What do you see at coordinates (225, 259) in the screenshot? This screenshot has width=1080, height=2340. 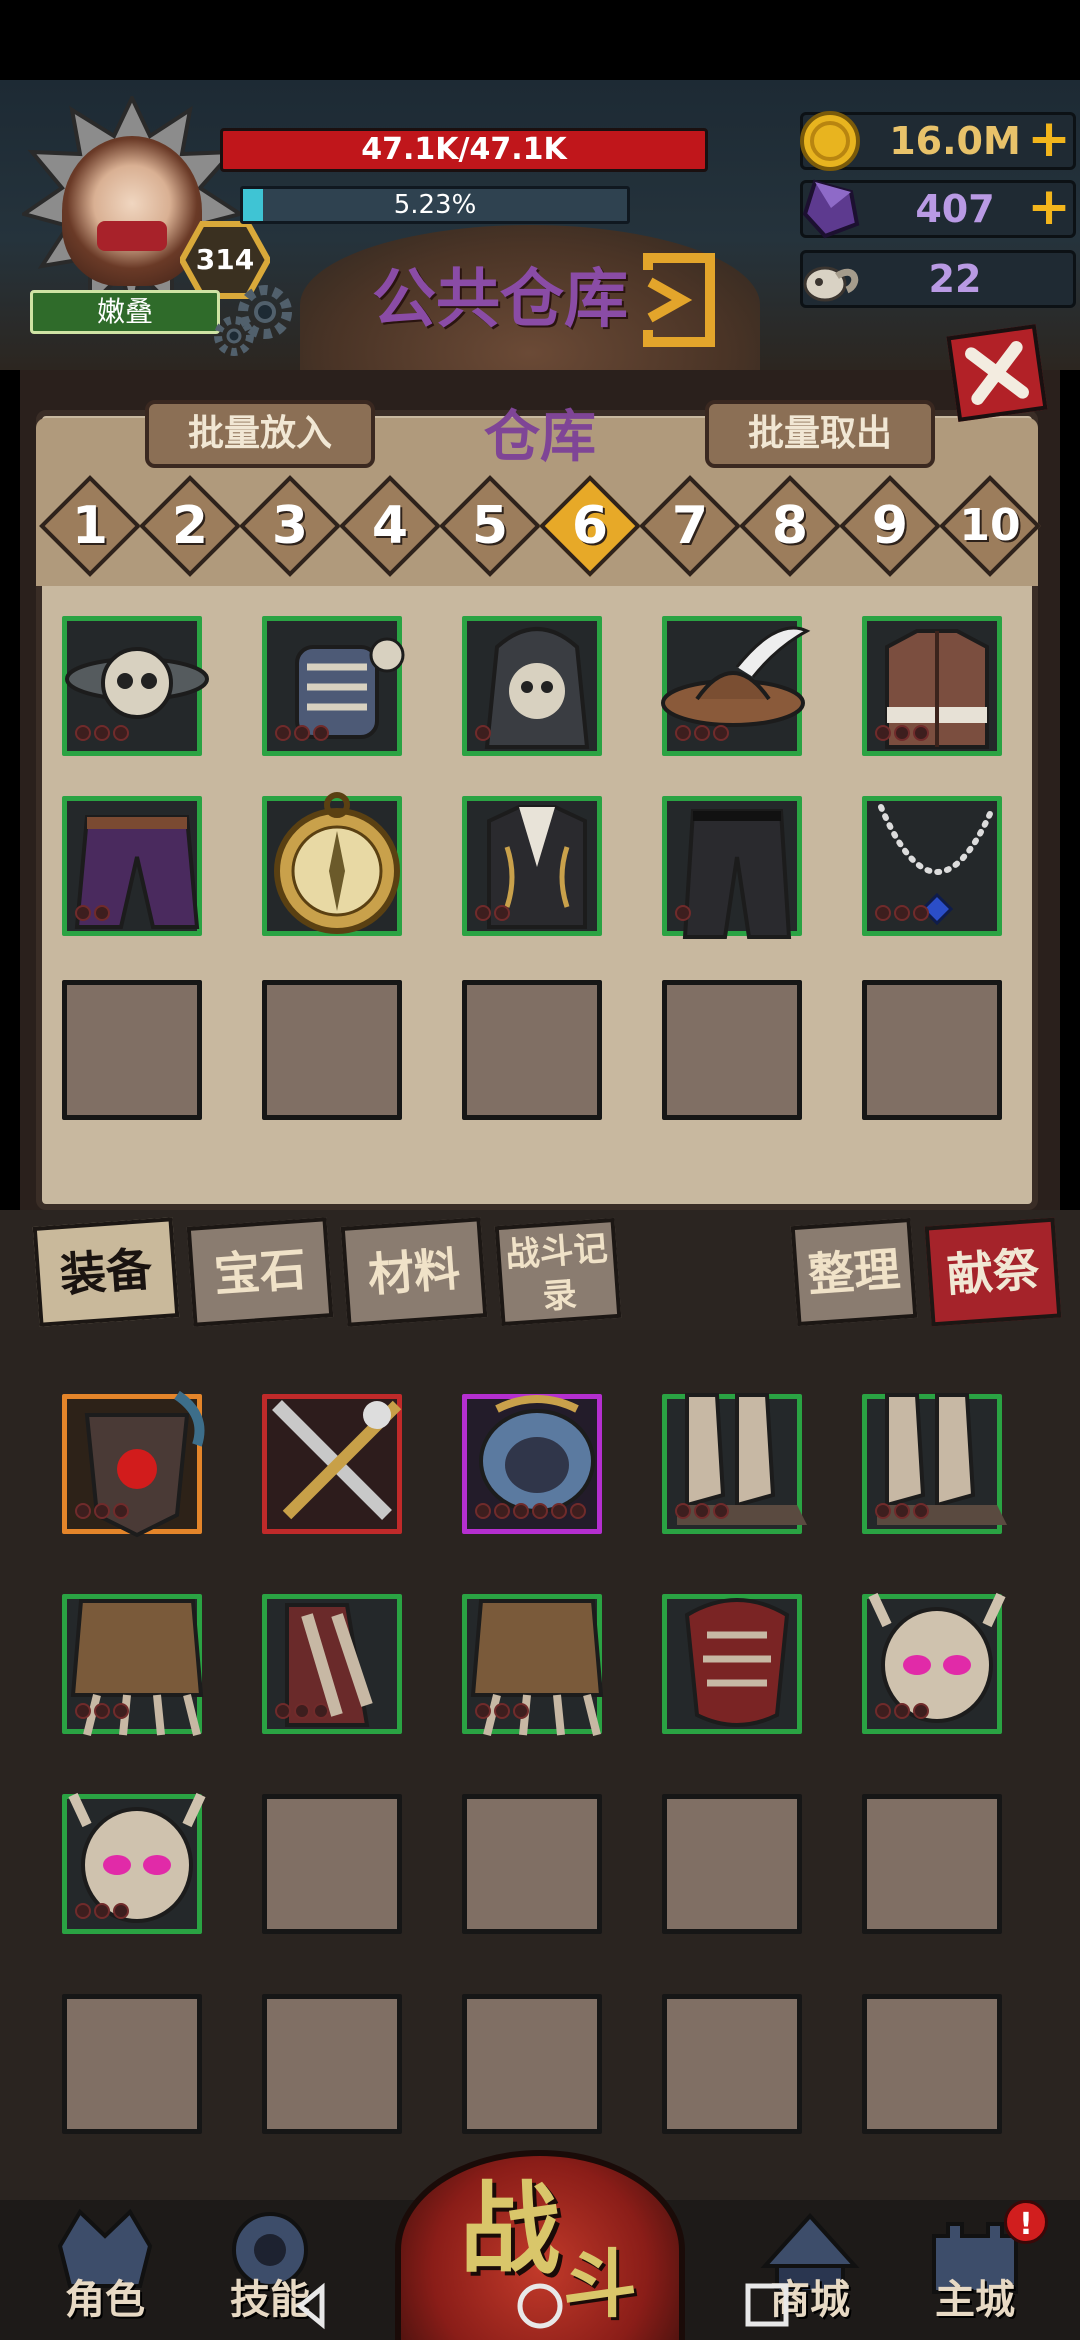 I see `player-level: 314` at bounding box center [225, 259].